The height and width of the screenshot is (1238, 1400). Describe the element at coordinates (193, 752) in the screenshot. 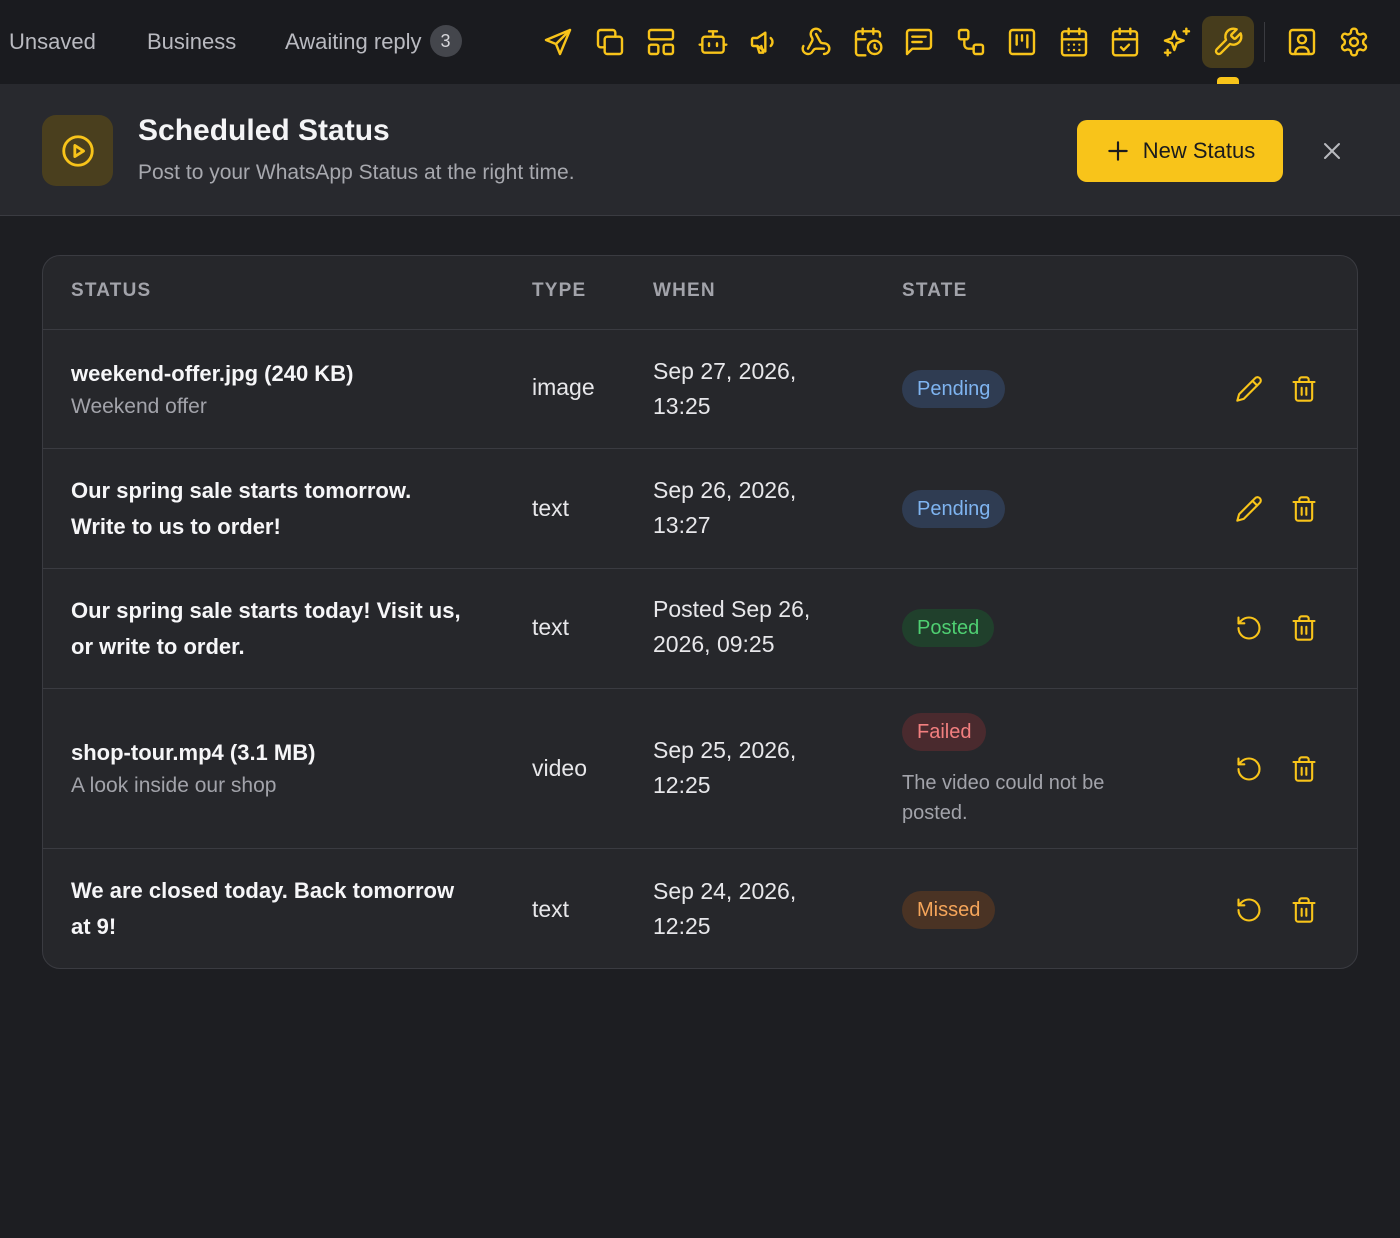

I see `status-title: shop-tour.mp4 (3.1 MB)` at that location.